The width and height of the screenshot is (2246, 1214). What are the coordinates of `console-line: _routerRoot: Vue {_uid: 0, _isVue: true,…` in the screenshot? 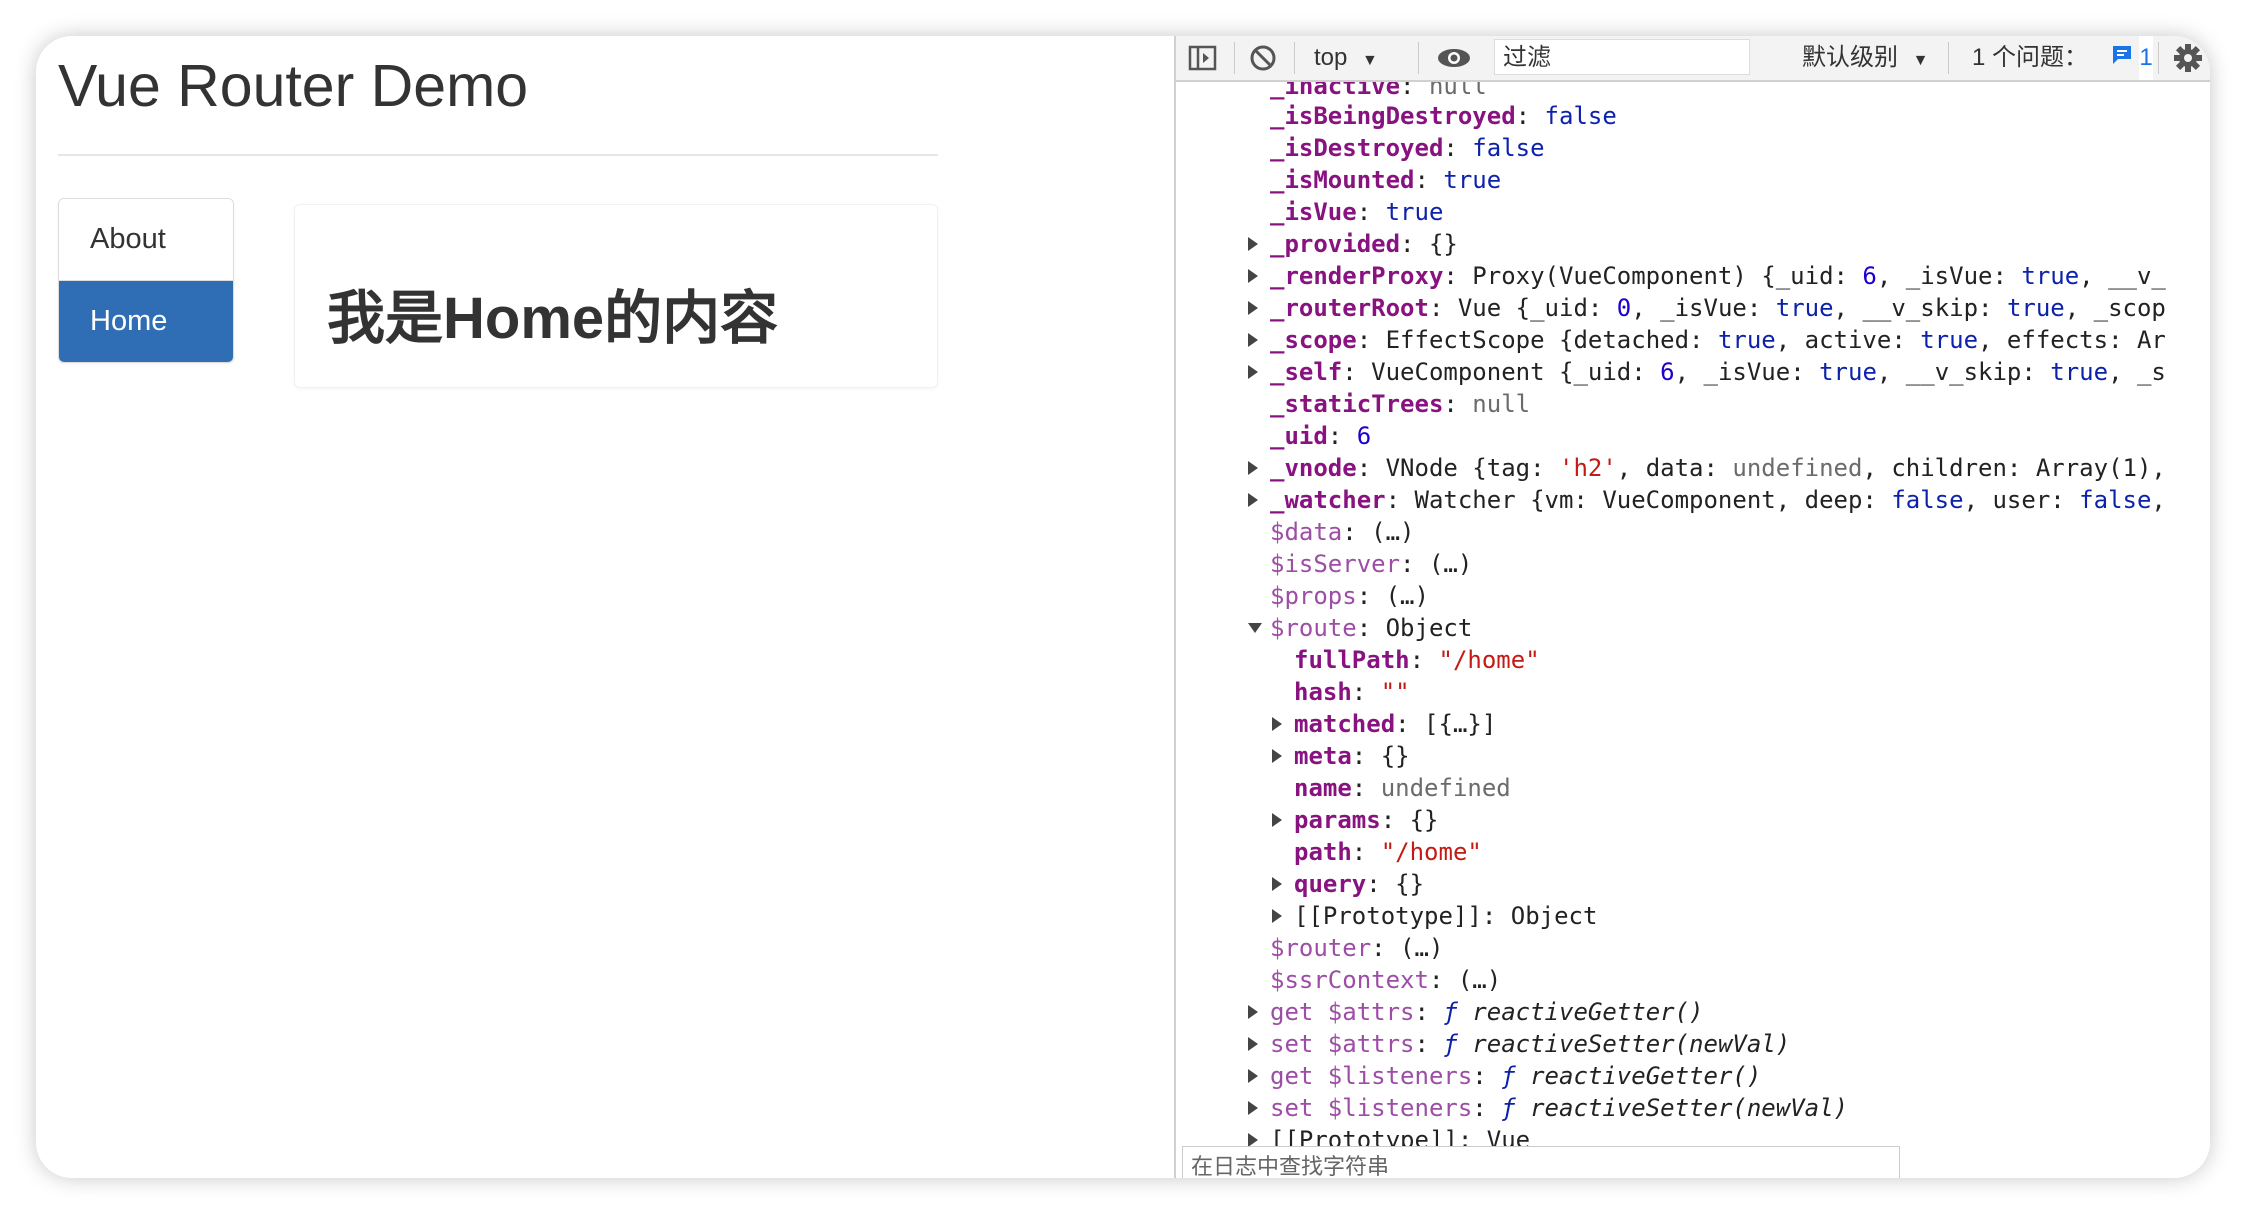 It's located at (1707, 308).